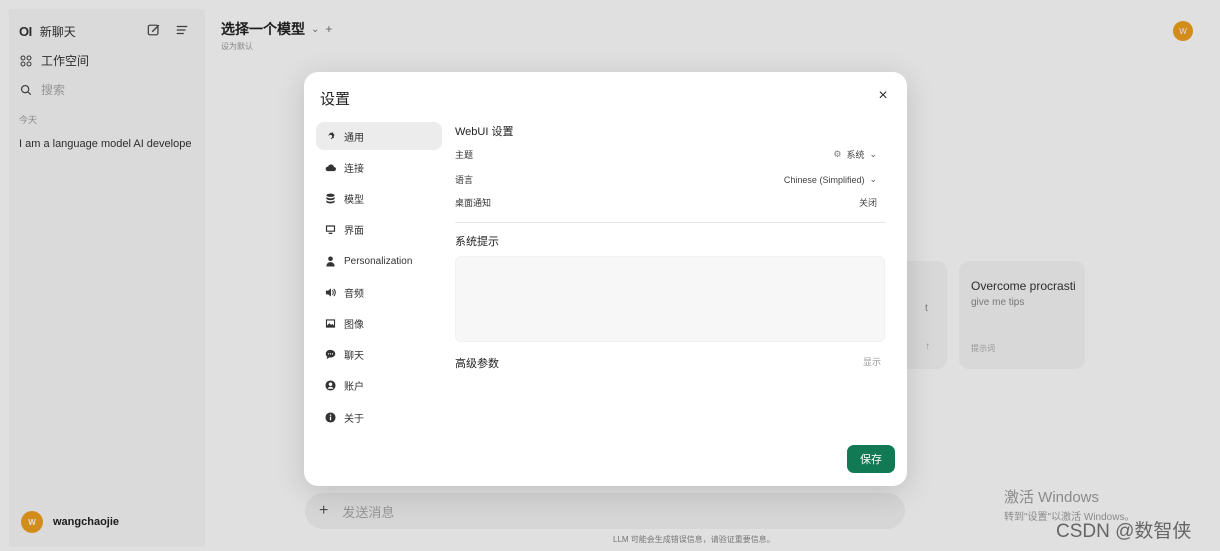  I want to click on advanced-params-title: 高级参数, so click(477, 364).